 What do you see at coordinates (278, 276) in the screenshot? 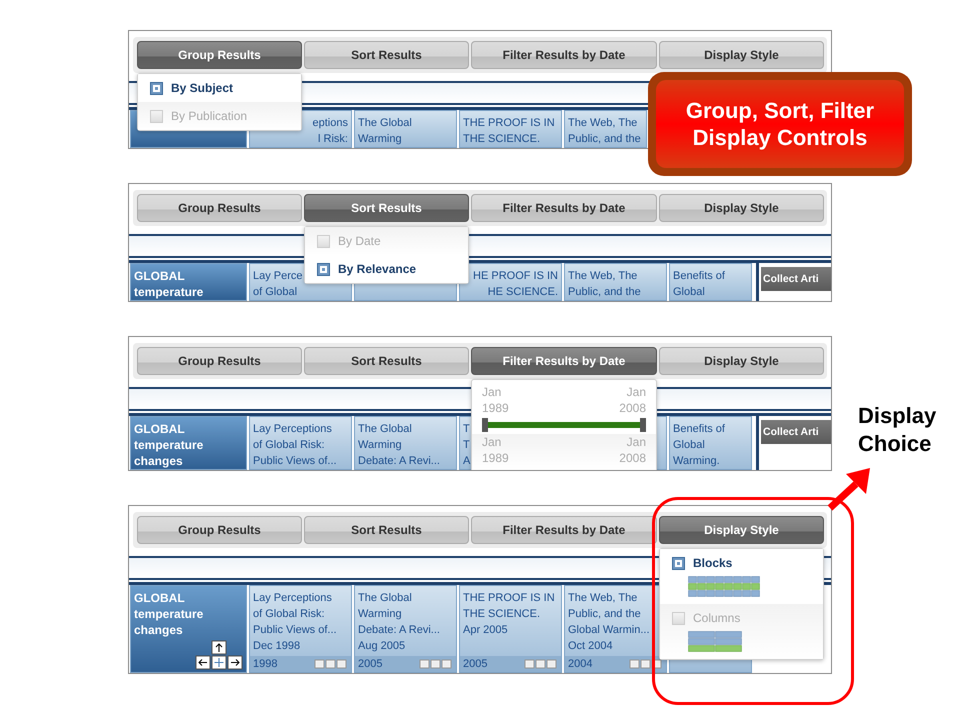
I see `card-text: Lay Perce` at bounding box center [278, 276].